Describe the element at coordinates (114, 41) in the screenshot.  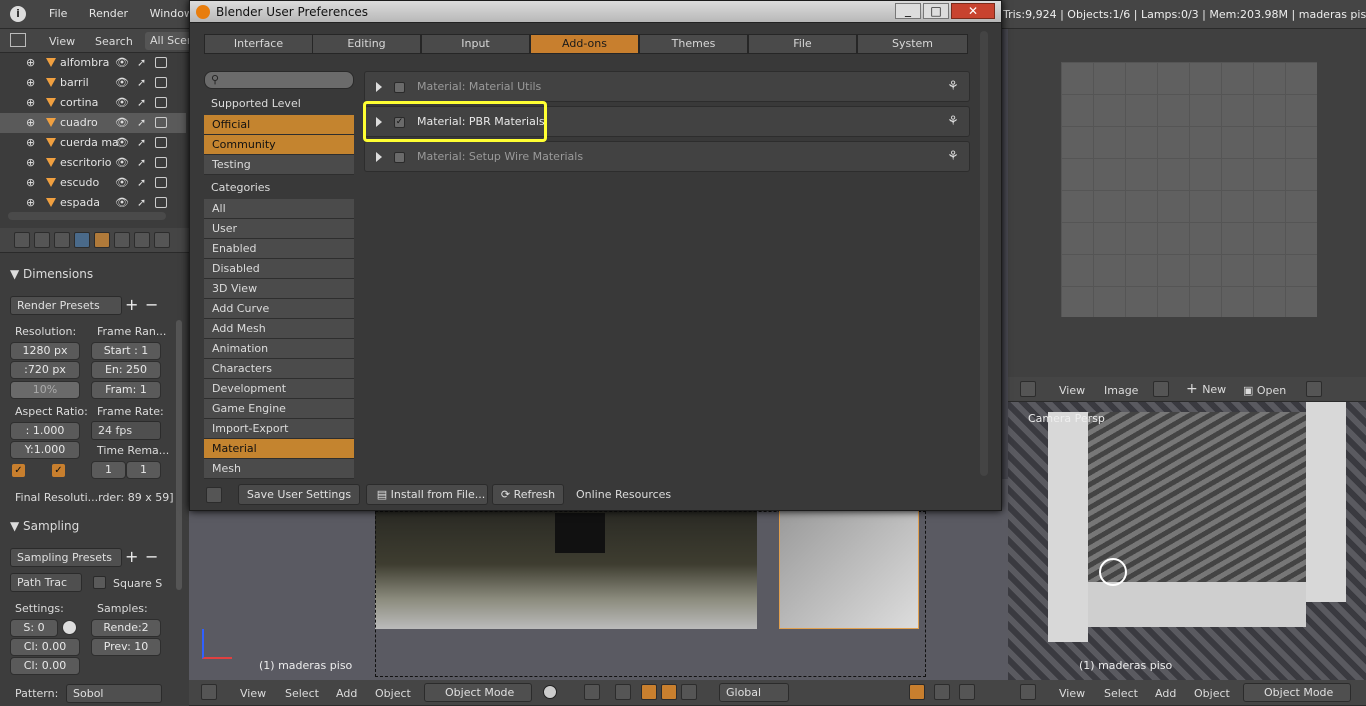
I see `outliner-search-menu: Search` at that location.